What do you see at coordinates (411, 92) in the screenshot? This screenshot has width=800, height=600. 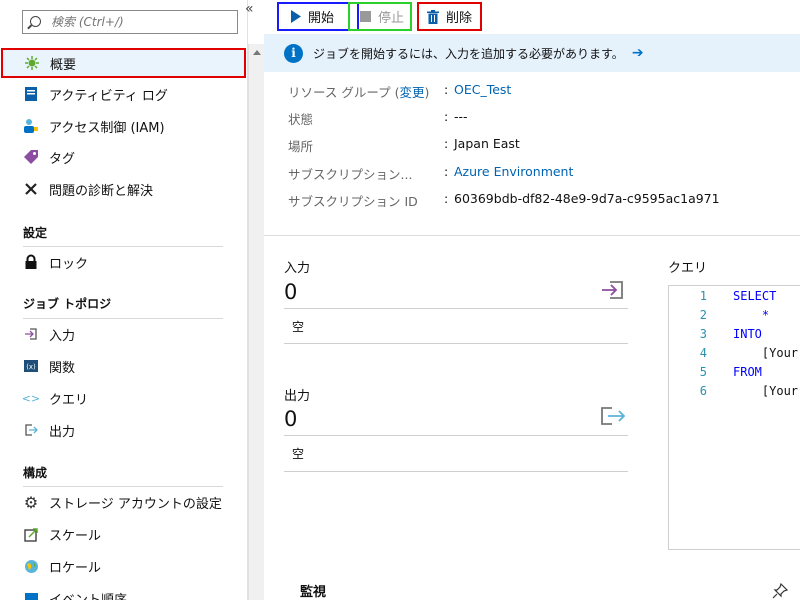 I see `change-resource-group-link: 変更` at bounding box center [411, 92].